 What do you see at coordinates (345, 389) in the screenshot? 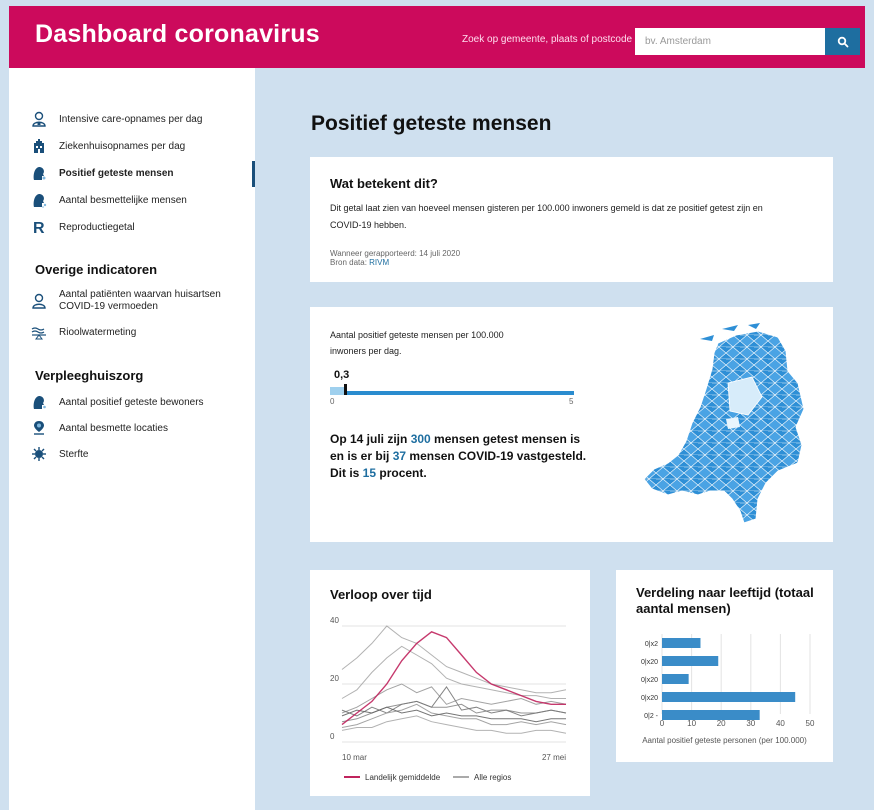
I see `gauge-marker` at bounding box center [345, 389].